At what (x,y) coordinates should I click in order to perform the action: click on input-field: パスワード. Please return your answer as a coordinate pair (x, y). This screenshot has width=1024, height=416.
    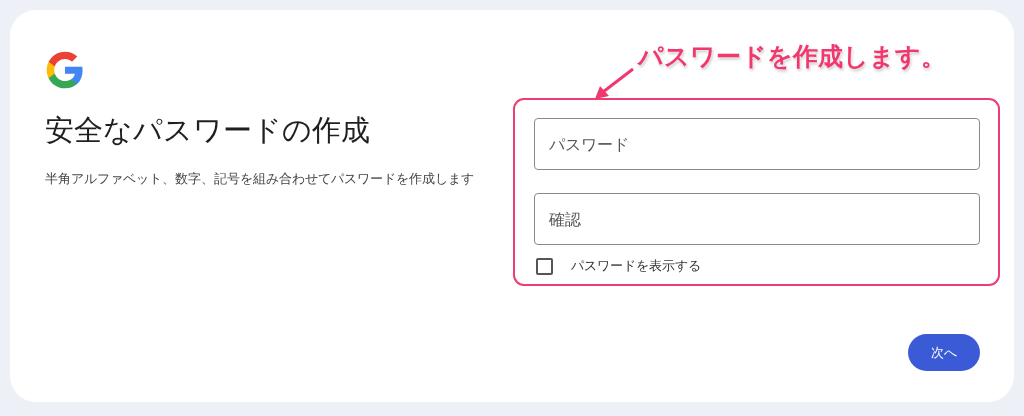
    Looking at the image, I should click on (757, 144).